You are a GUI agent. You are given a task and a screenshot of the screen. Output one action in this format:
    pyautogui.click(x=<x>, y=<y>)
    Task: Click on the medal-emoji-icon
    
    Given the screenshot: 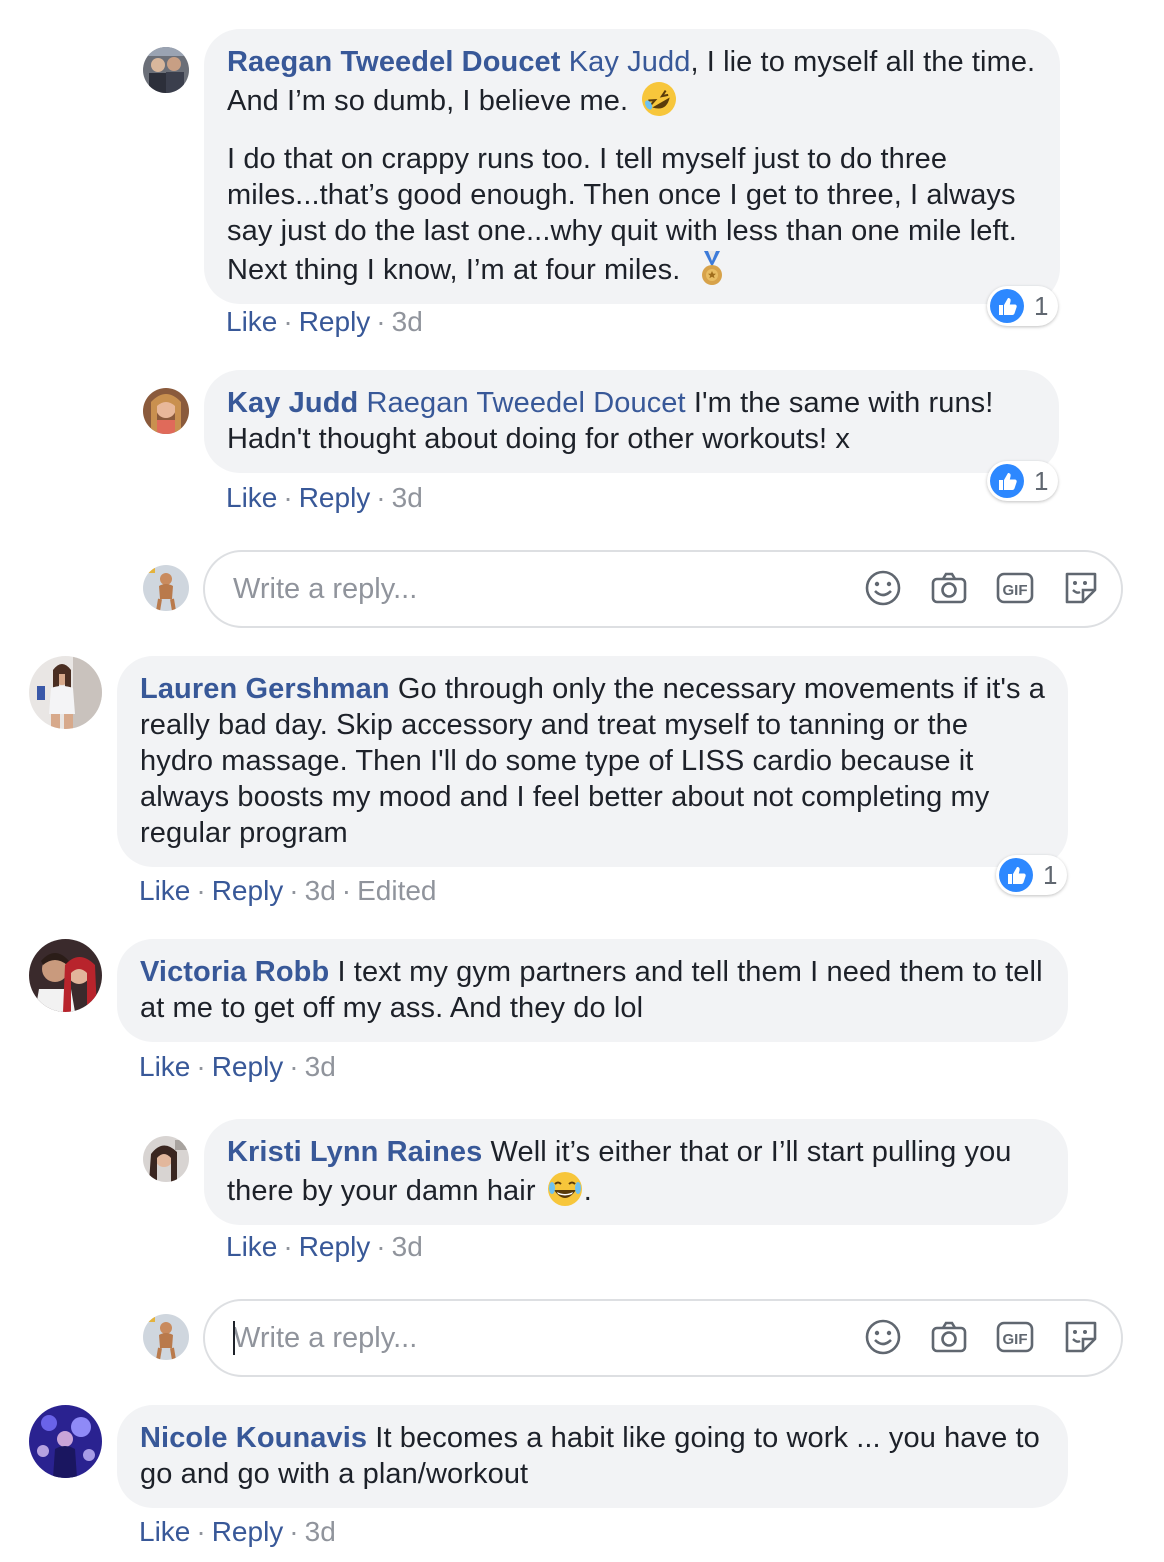 What is the action you would take?
    pyautogui.click(x=712, y=268)
    